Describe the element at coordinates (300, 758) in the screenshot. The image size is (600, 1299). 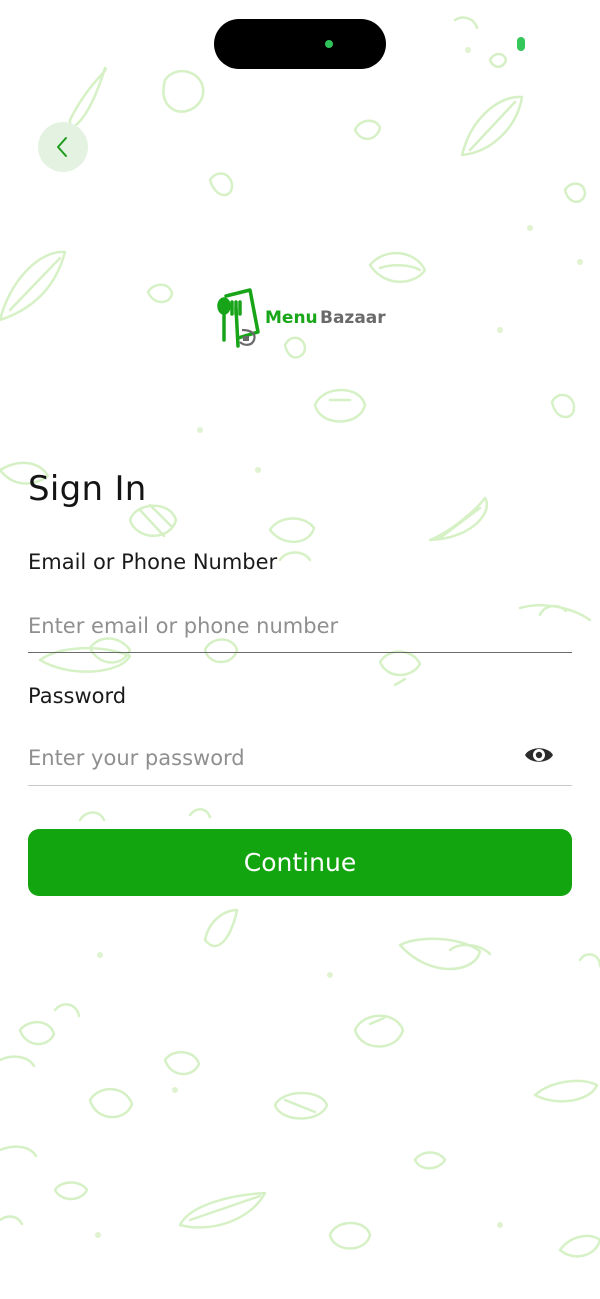
I see `password-field` at that location.